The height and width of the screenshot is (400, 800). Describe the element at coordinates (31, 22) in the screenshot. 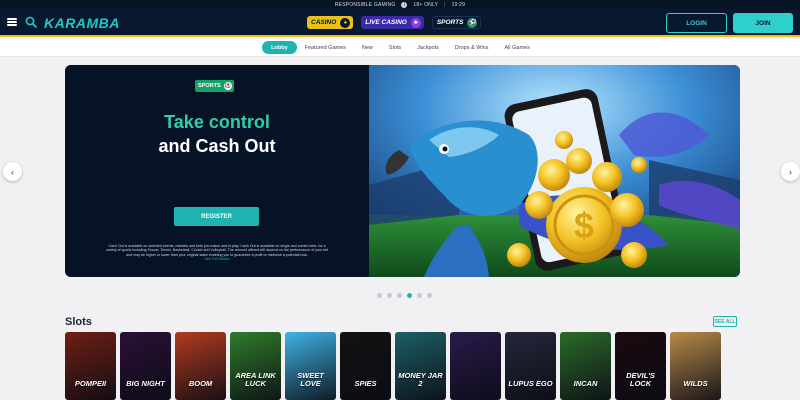

I see `search-icon` at that location.